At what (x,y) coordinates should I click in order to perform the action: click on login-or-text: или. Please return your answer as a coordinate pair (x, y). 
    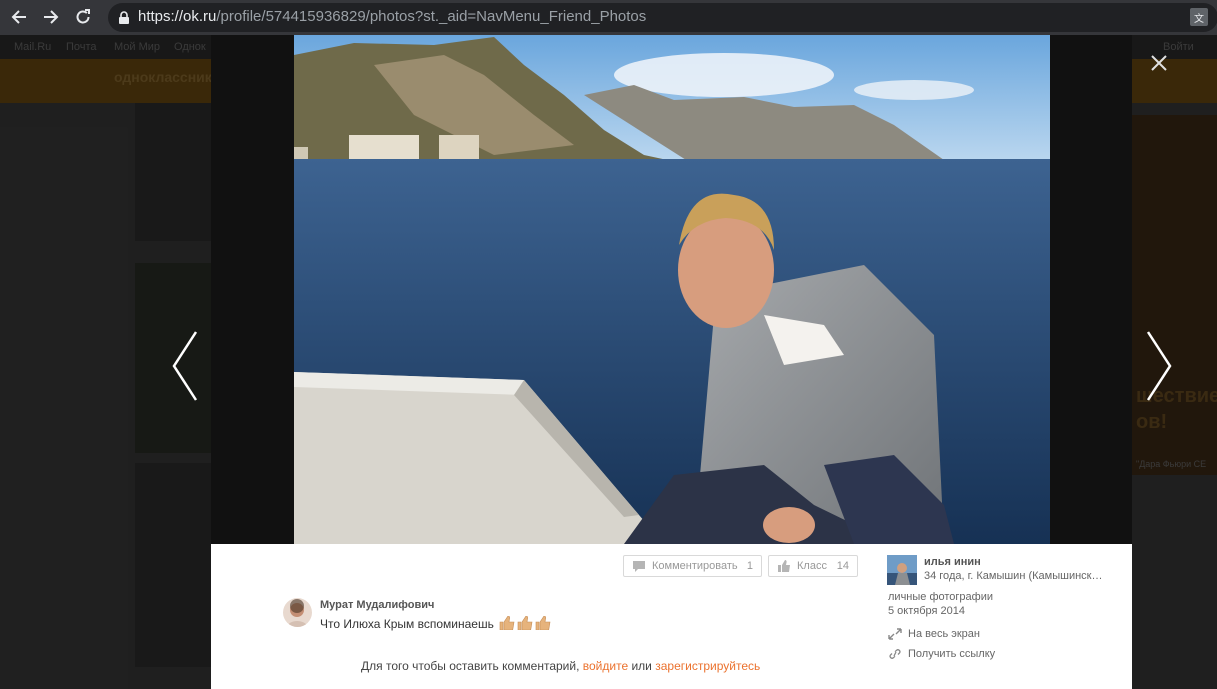
    Looking at the image, I should click on (641, 666).